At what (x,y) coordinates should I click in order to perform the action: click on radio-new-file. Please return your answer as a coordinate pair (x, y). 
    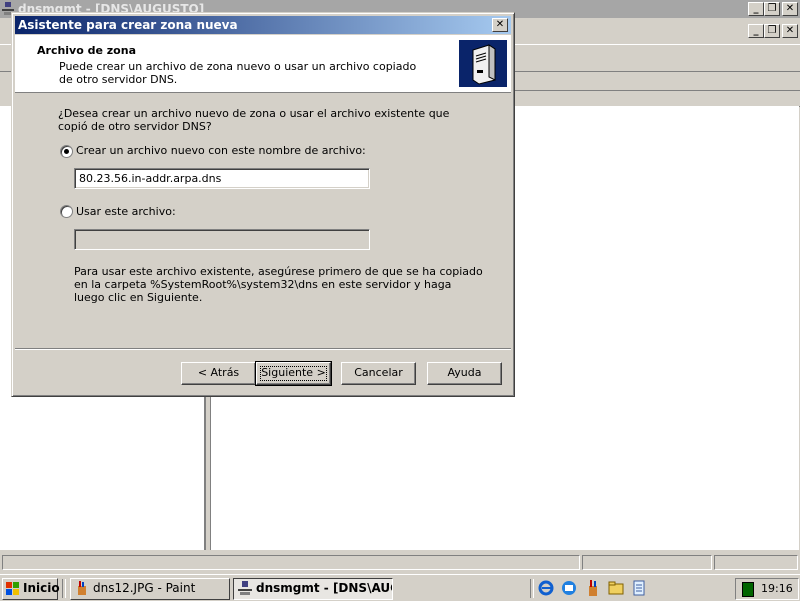
    Looking at the image, I should click on (66, 151).